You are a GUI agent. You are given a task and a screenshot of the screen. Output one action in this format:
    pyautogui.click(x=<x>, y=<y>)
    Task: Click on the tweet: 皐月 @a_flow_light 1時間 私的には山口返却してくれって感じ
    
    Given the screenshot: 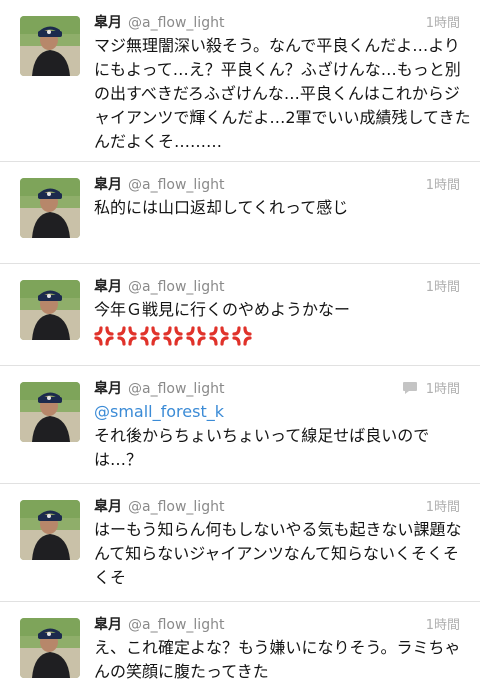 What is the action you would take?
    pyautogui.click(x=240, y=213)
    